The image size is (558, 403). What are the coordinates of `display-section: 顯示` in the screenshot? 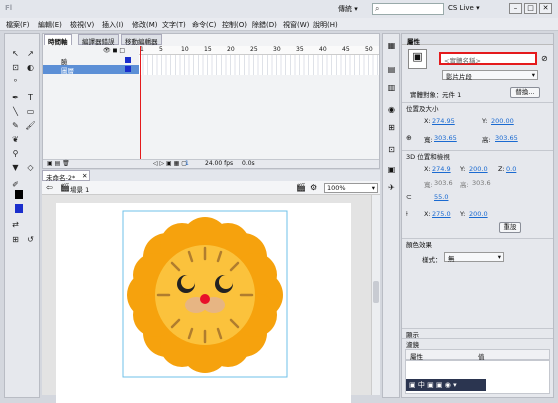 It's located at (477, 333).